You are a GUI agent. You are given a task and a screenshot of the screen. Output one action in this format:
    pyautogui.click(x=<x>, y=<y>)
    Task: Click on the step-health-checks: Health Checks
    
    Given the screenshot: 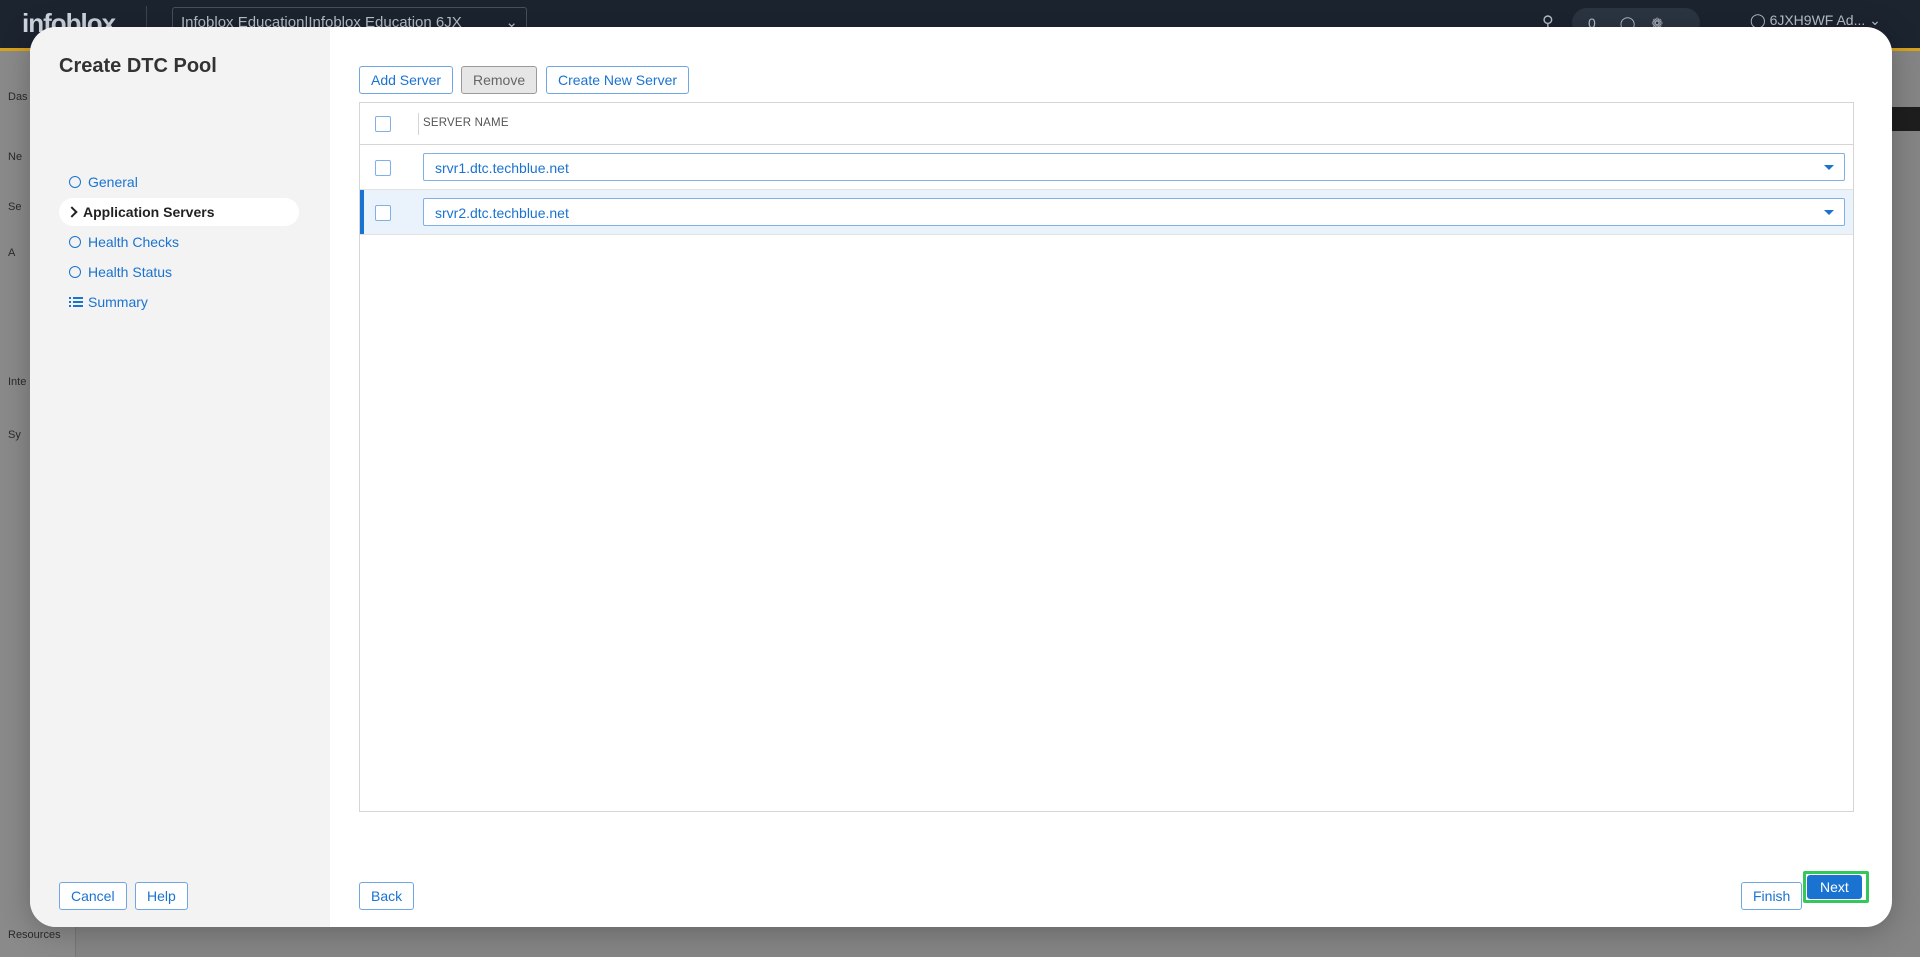 What is the action you would take?
    pyautogui.click(x=179, y=242)
    